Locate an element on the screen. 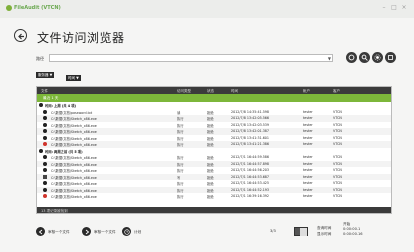 This screenshot has height=252, width=414. column-header-client: 客户 is located at coordinates (336, 91).